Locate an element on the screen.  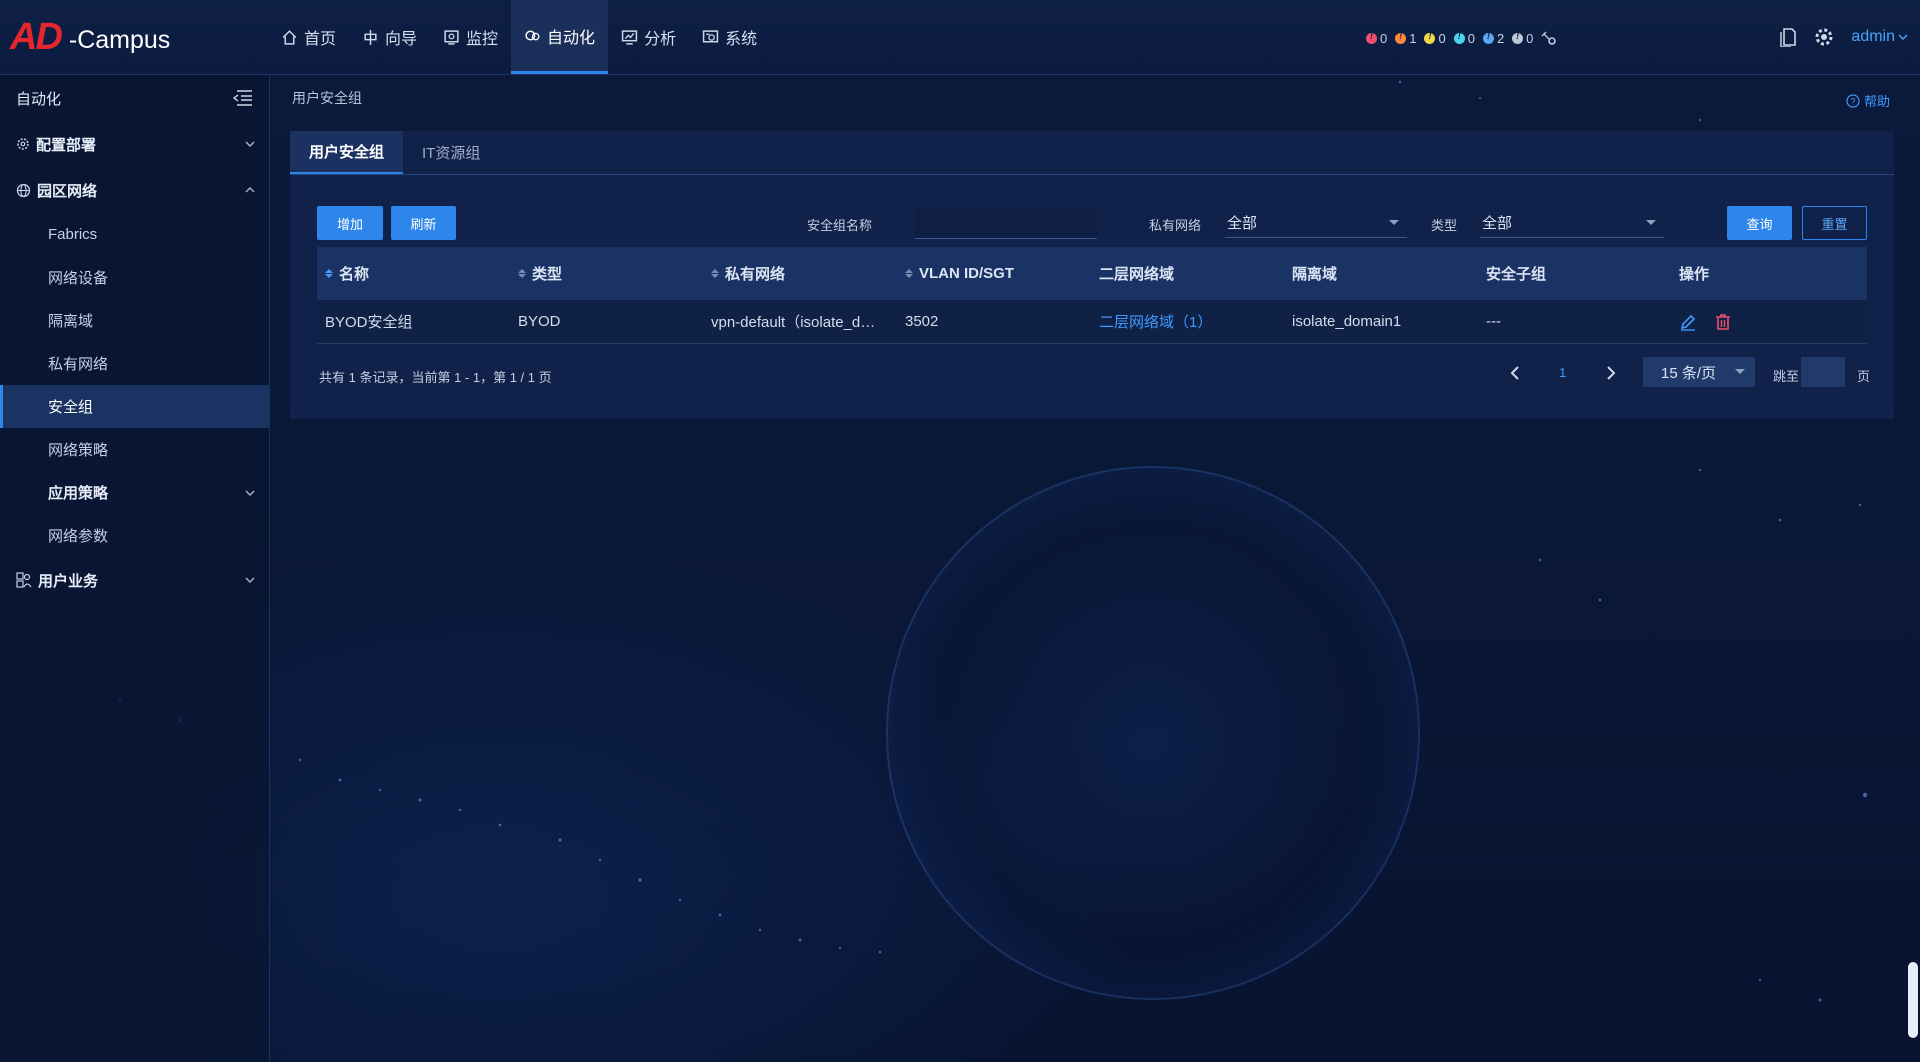
nav-analysis: 分析 is located at coordinates (648, 37).